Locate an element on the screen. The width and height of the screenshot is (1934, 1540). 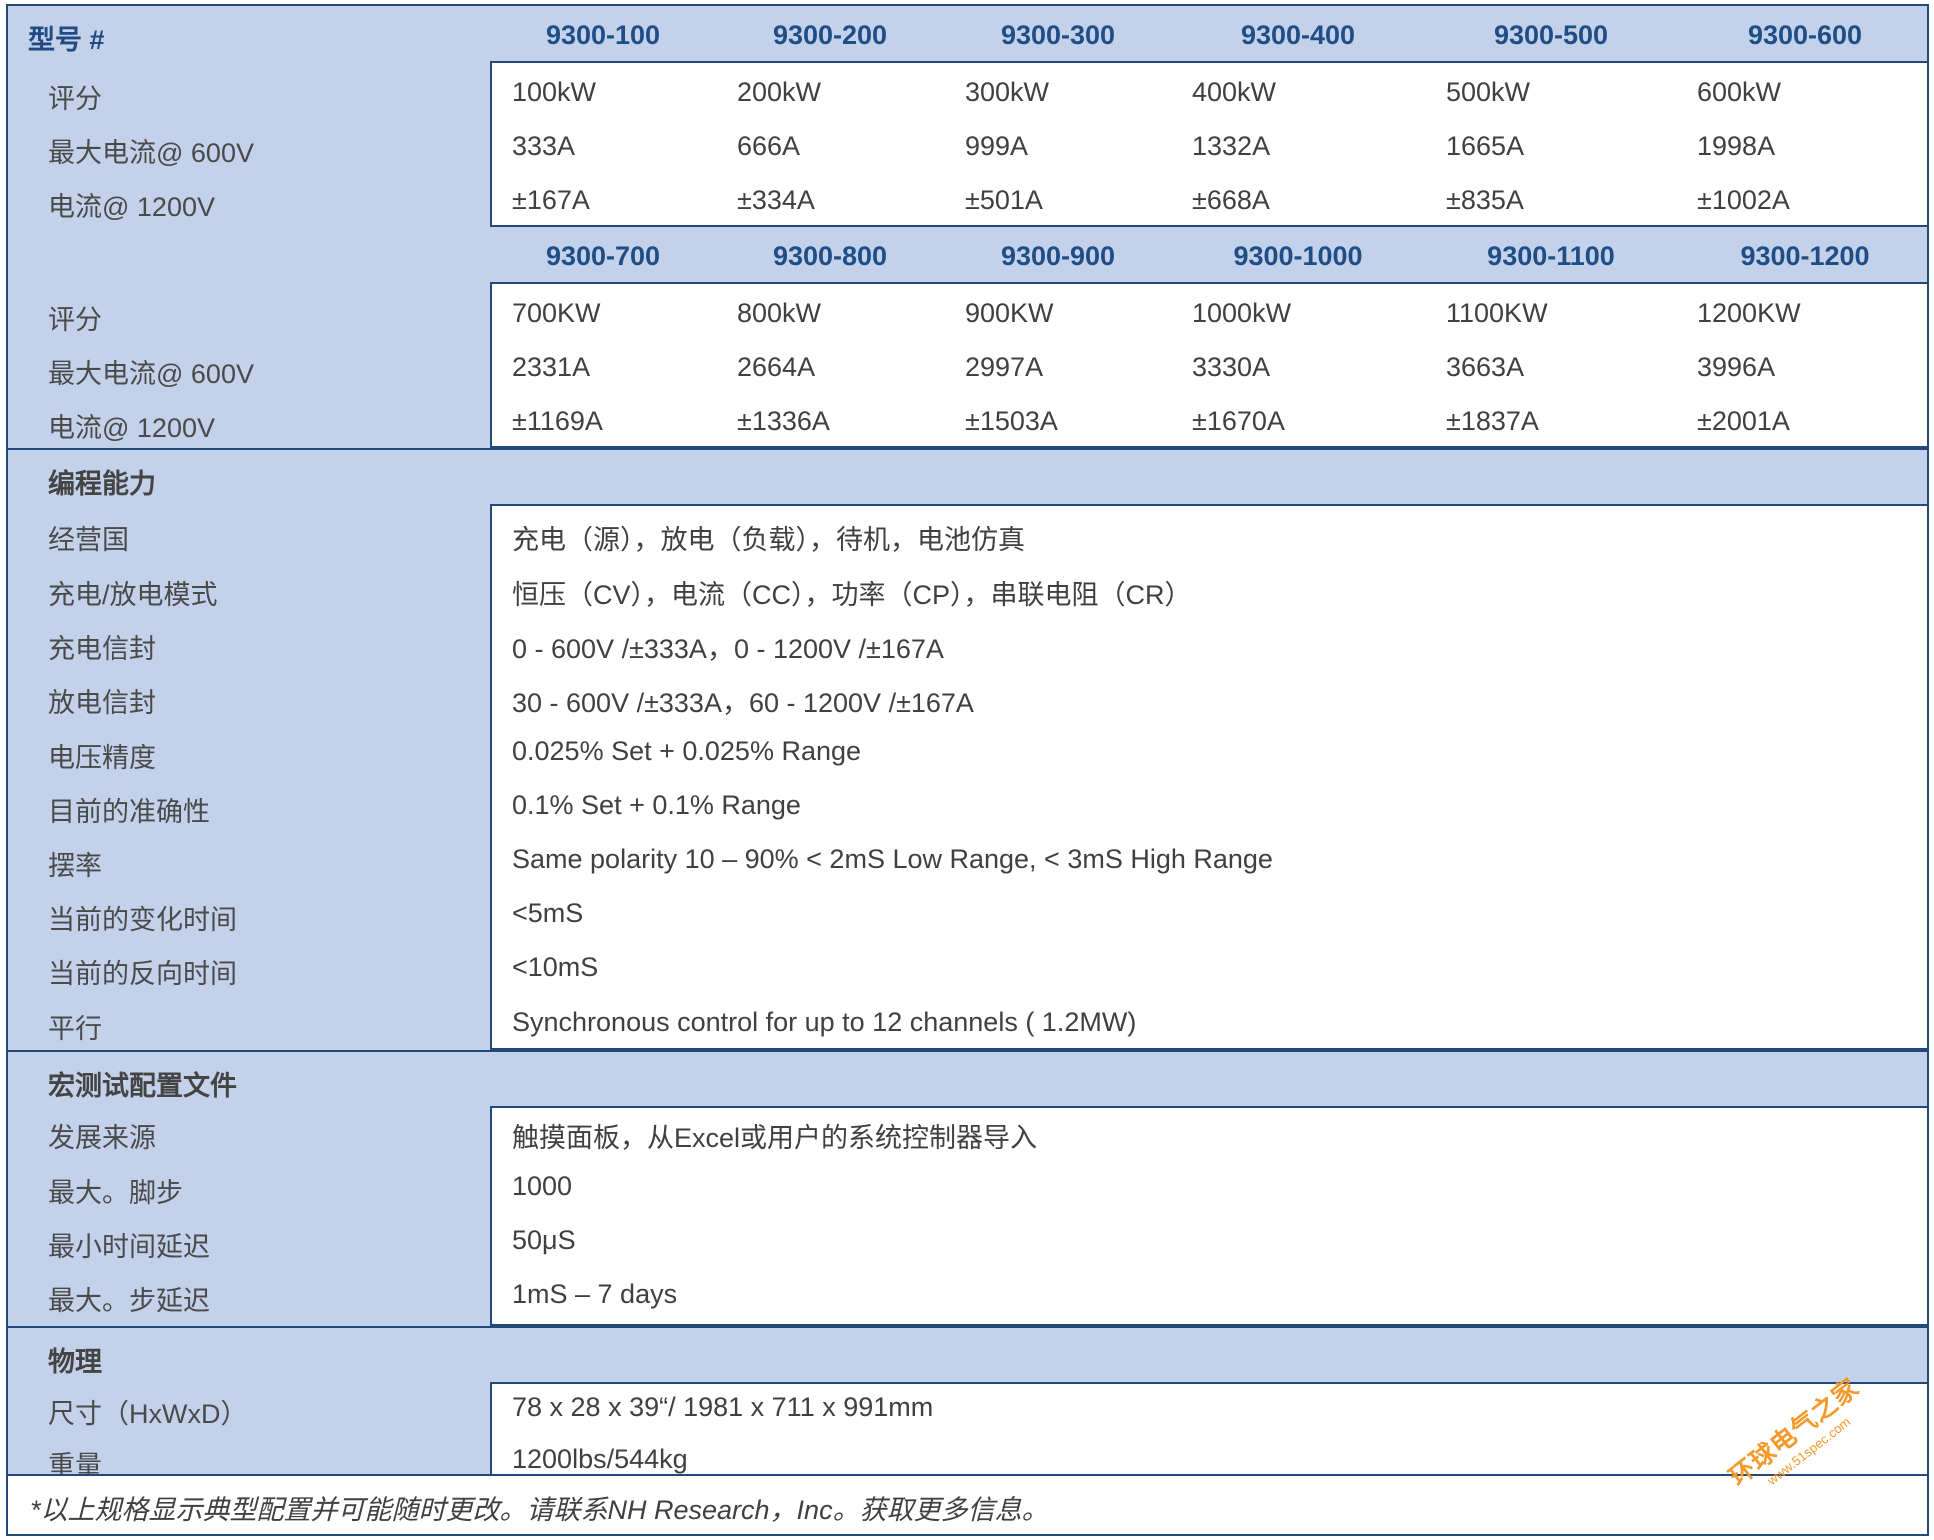
rating-value: 200kW is located at coordinates (779, 92).